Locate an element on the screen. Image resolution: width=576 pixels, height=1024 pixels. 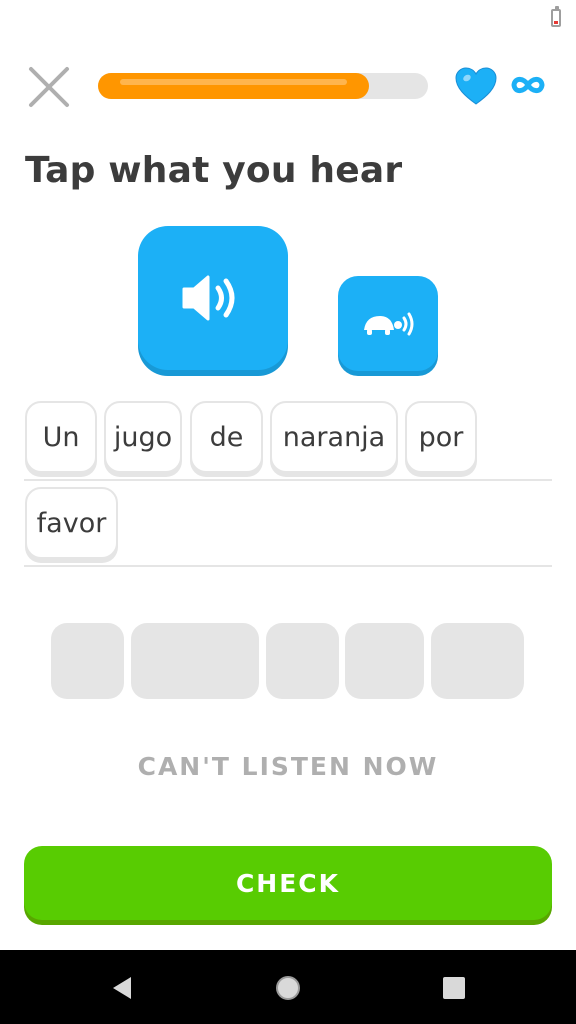
close-icon is located at coordinates (49, 87).